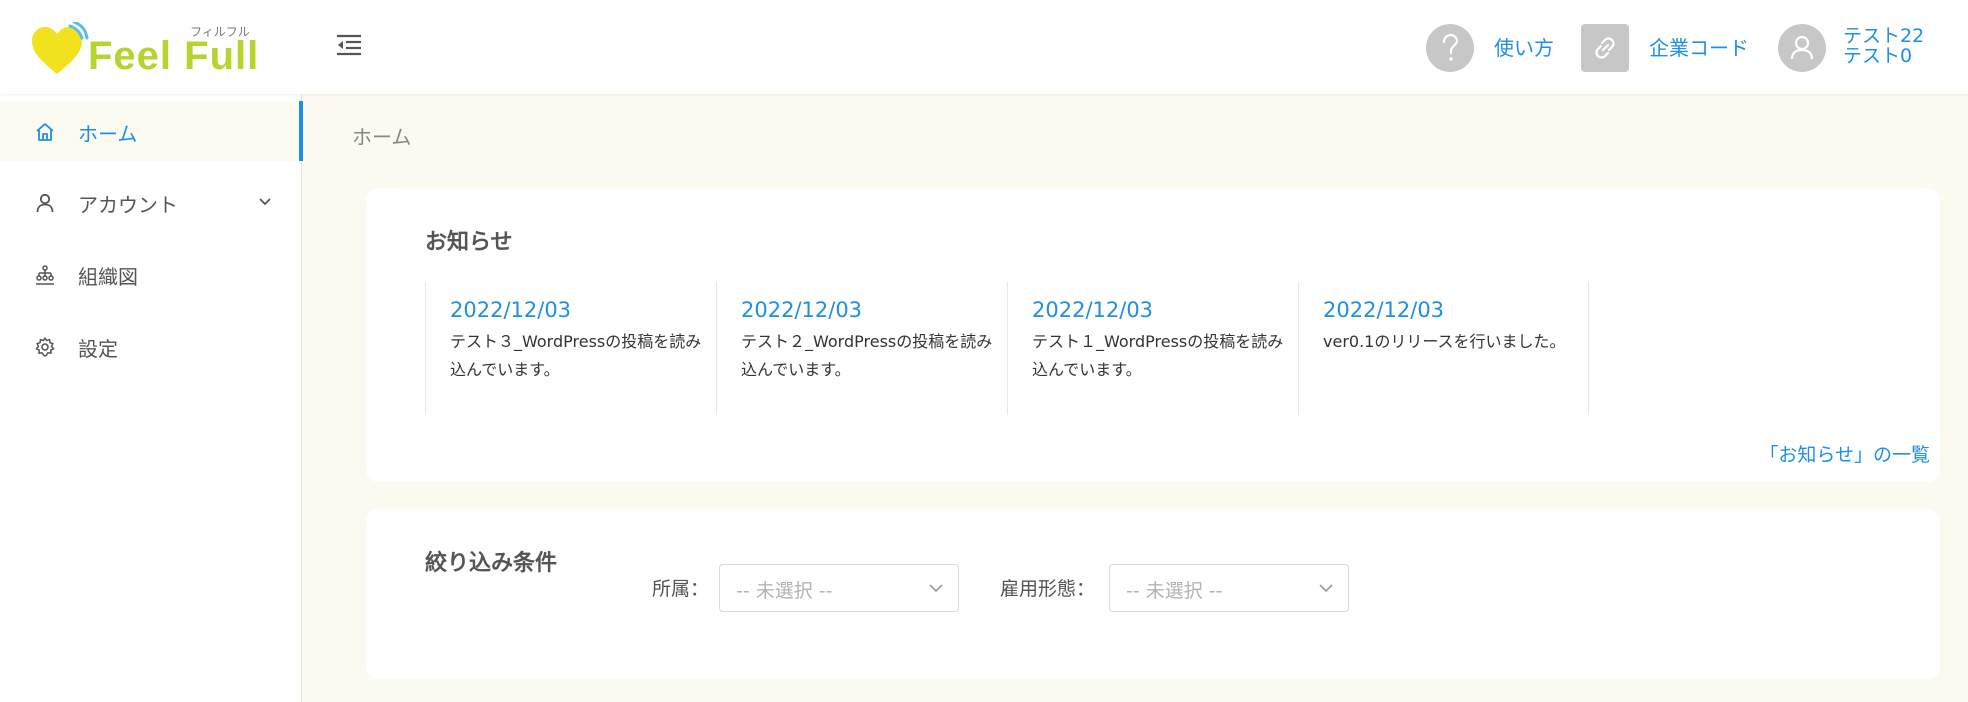  What do you see at coordinates (98, 349) in the screenshot?
I see `sidebar-item-label: 設定` at bounding box center [98, 349].